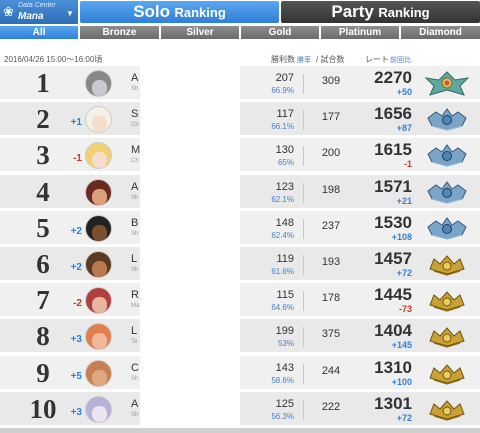  What do you see at coordinates (282, 416) in the screenshot?
I see `win-rate: 56.3%` at bounding box center [282, 416].